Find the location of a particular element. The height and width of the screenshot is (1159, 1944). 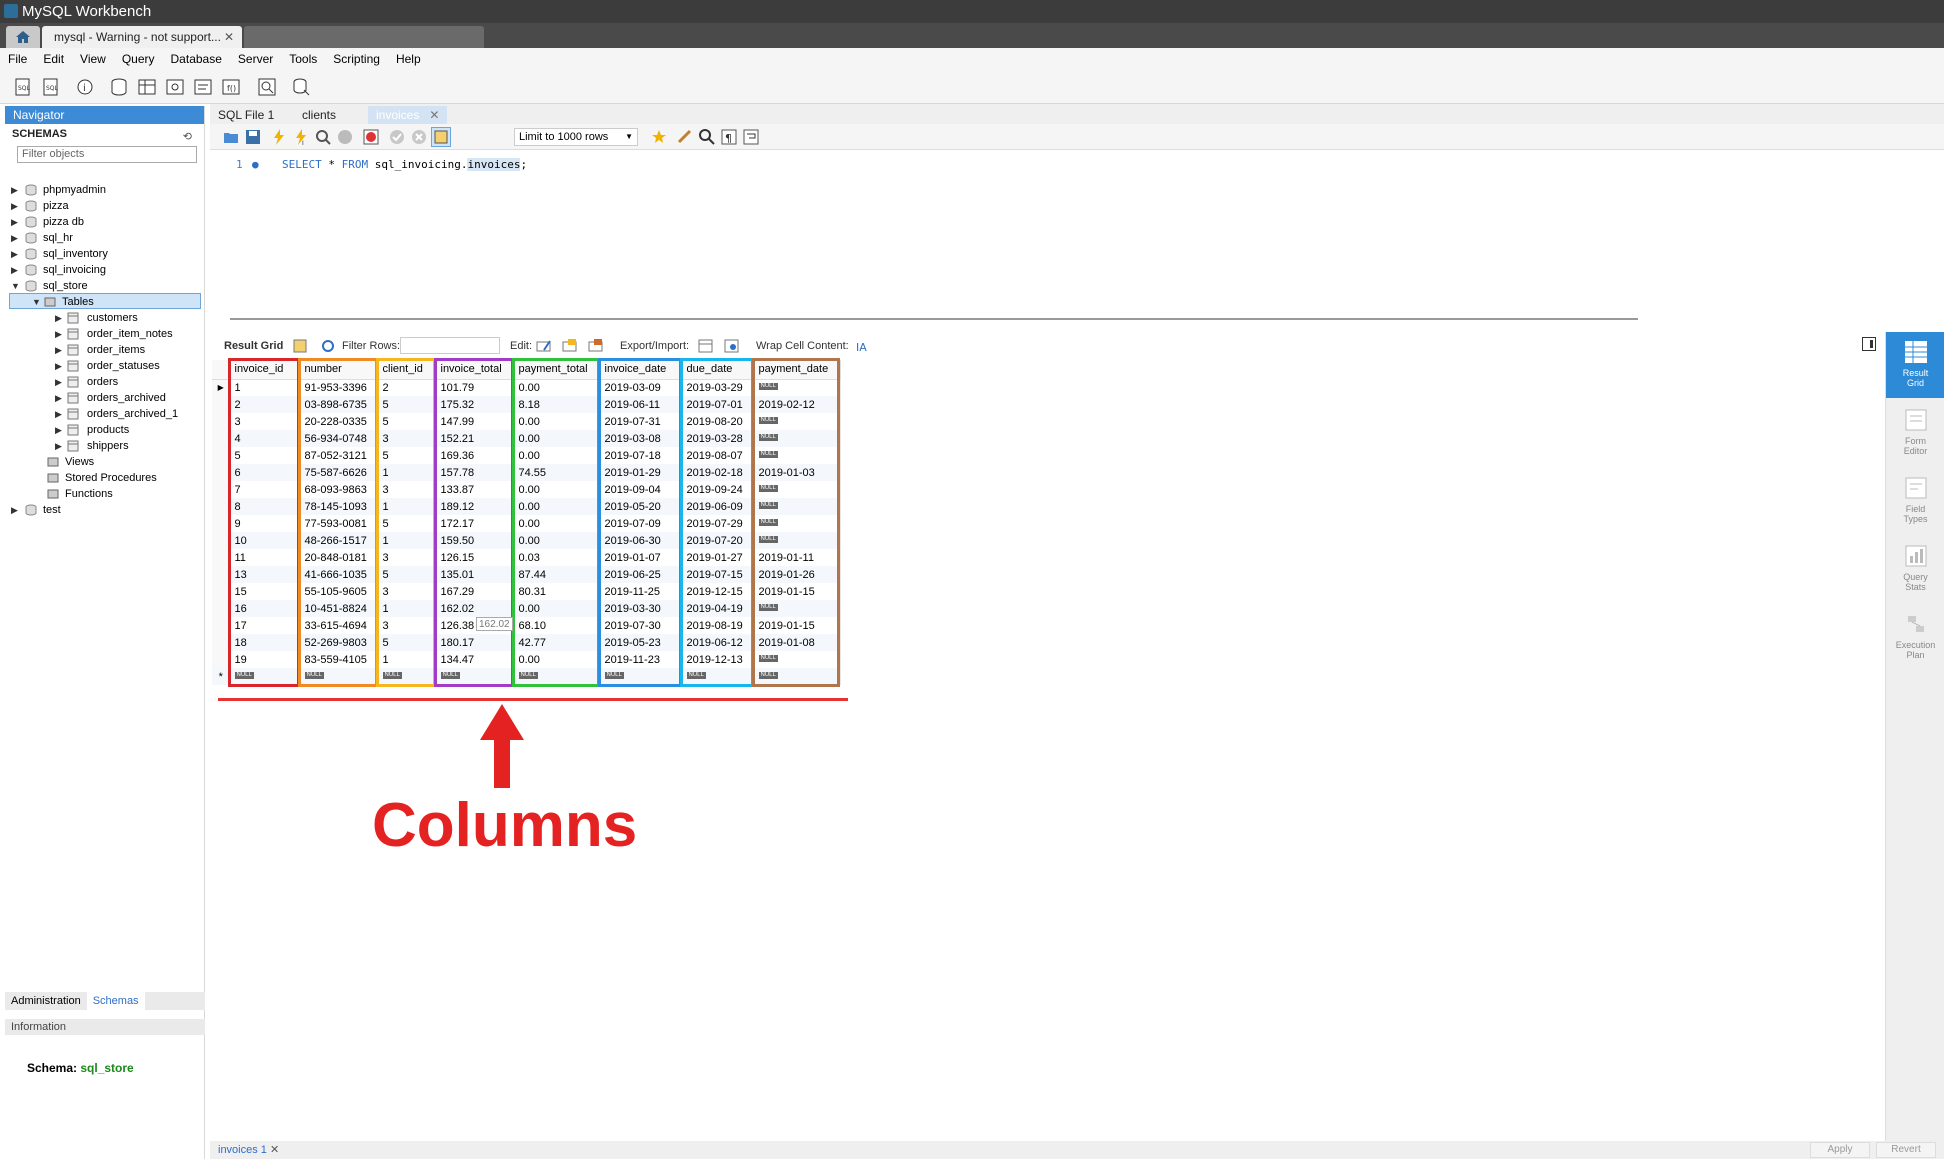

inspector-button: i is located at coordinates (85, 87).